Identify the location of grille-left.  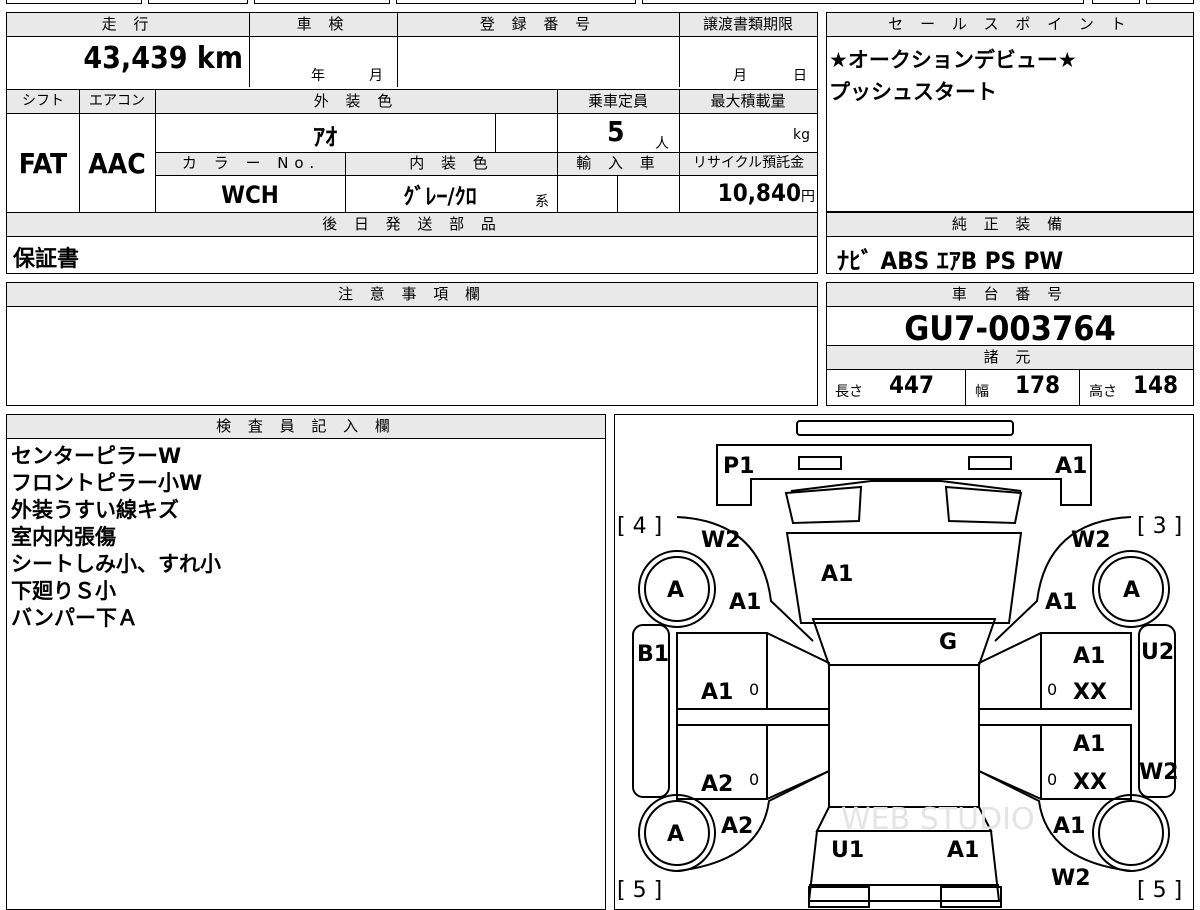
(823, 505).